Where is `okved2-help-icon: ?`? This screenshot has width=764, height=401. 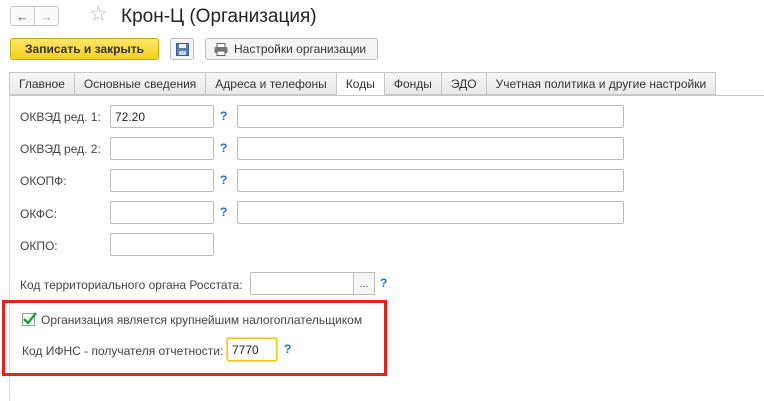
okved2-help-icon: ? is located at coordinates (223, 148).